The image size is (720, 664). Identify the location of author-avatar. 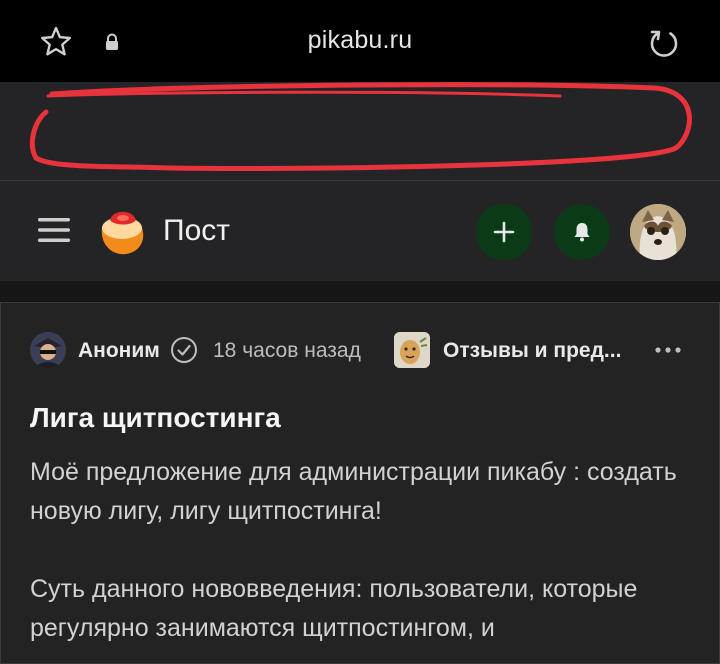
(48, 350).